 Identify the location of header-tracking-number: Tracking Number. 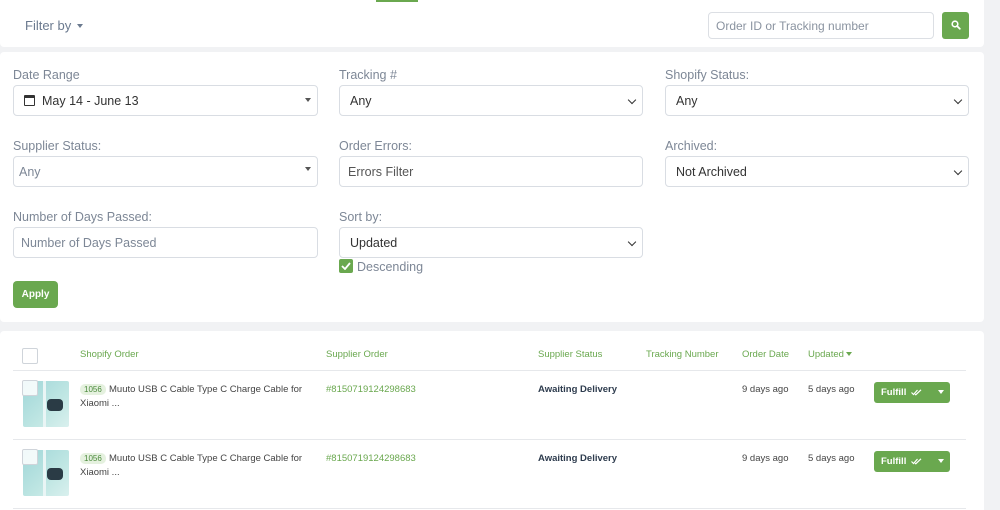
(682, 354).